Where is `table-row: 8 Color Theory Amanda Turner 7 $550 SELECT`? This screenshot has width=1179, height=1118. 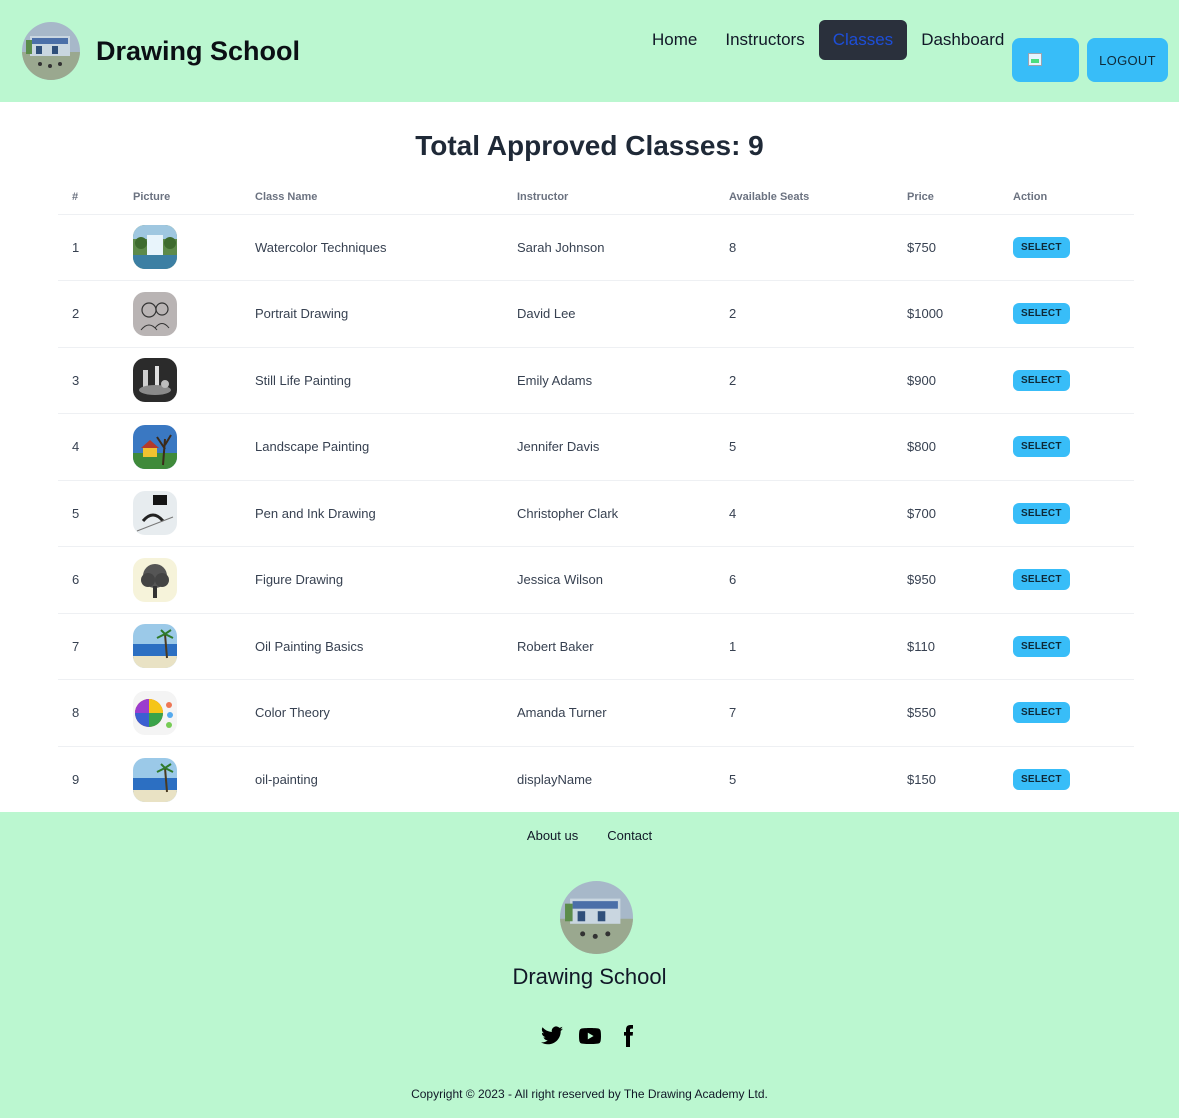
table-row: 8 Color Theory Amanda Turner 7 $550 SELECT is located at coordinates (596, 713).